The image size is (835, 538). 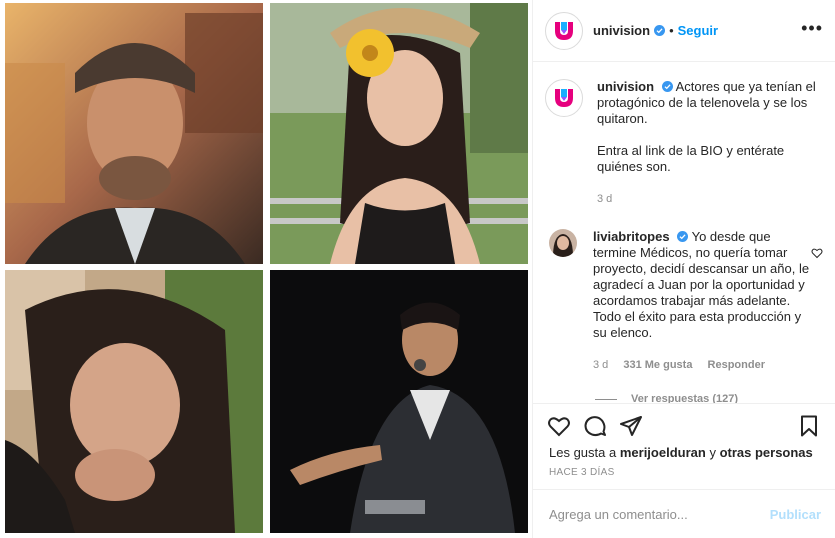 I want to click on caption-author: univision, so click(x=625, y=86).